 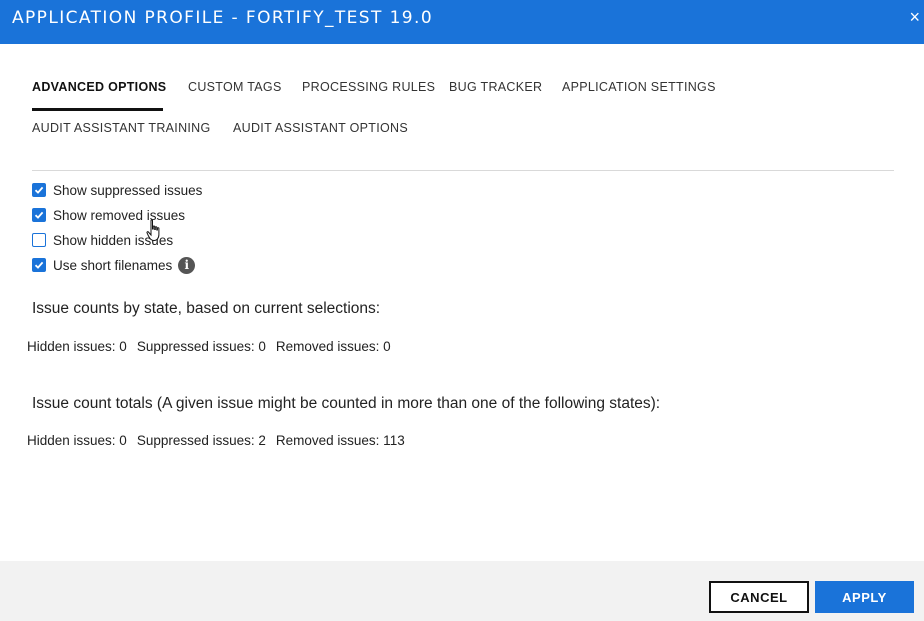 I want to click on option-label: Show removed issues, so click(x=119, y=215).